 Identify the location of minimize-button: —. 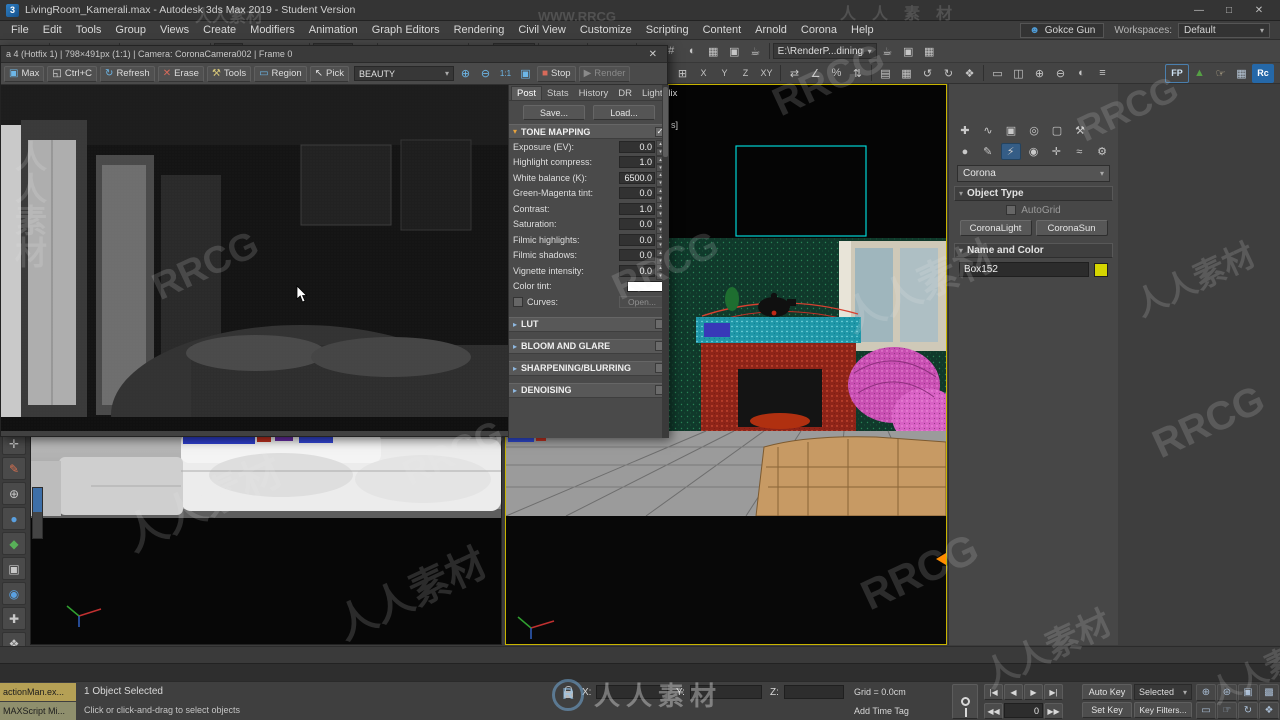
(1199, 10).